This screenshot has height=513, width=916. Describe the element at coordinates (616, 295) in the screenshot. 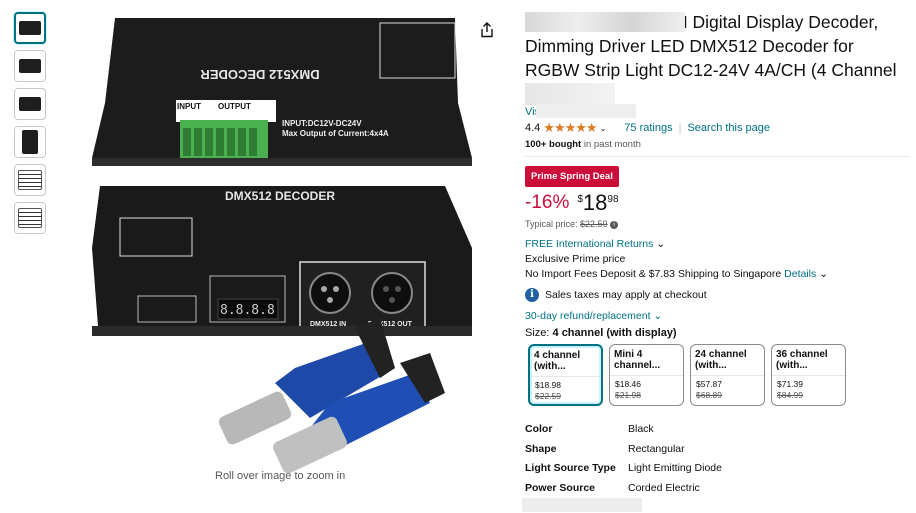

I see `tax-note: i Sales taxes may apply at checkout` at that location.